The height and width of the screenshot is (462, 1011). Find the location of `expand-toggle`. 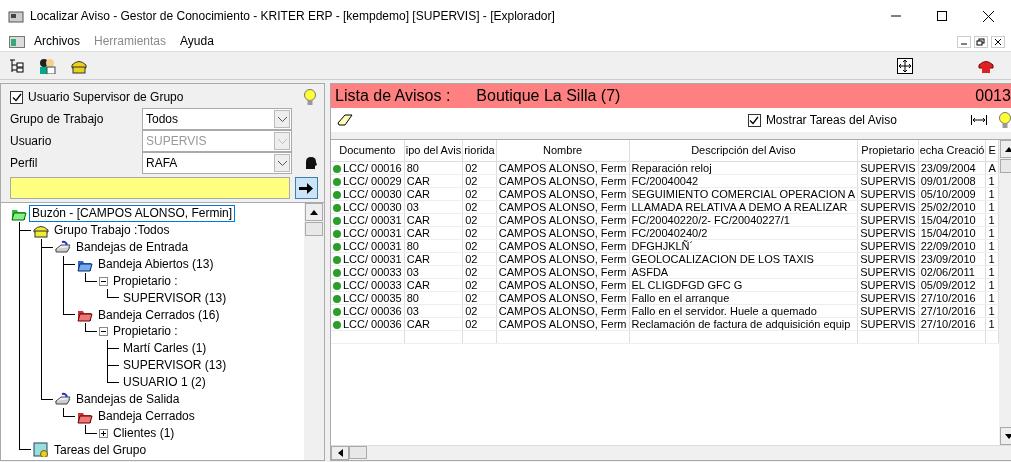

expand-toggle is located at coordinates (103, 433).